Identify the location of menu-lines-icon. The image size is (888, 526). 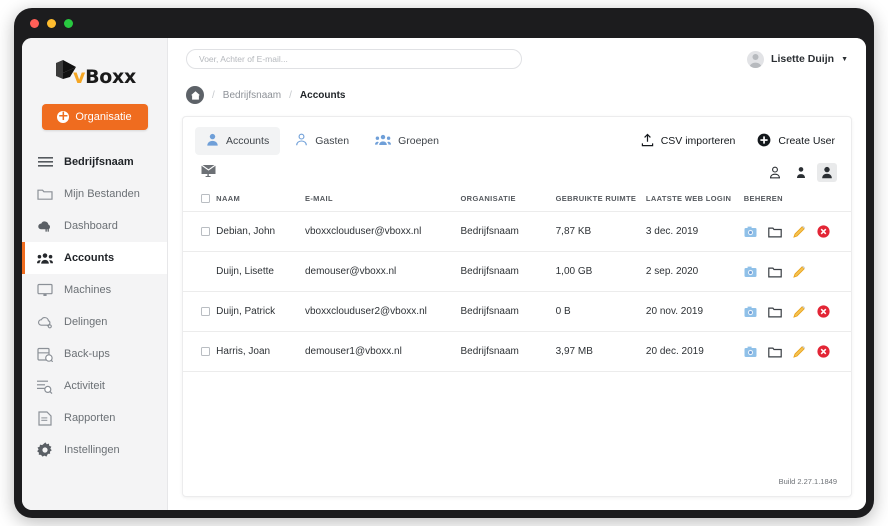
(45, 162).